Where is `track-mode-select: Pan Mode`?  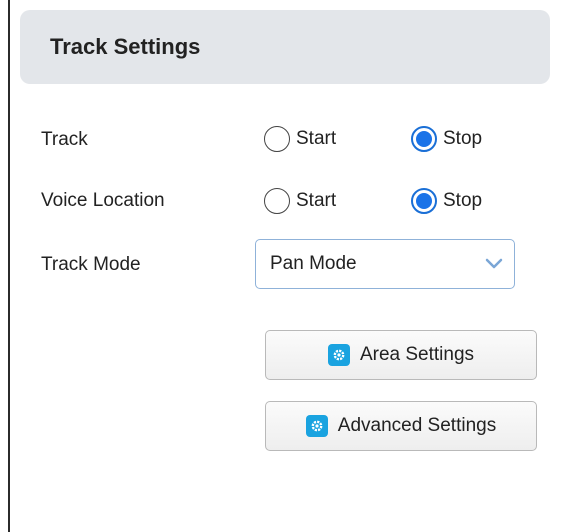 track-mode-select: Pan Mode is located at coordinates (385, 264).